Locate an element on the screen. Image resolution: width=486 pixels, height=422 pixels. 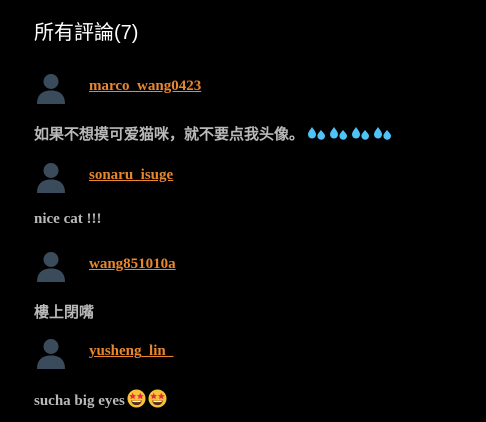
comment-username: sonaru_isuge is located at coordinates (131, 175).